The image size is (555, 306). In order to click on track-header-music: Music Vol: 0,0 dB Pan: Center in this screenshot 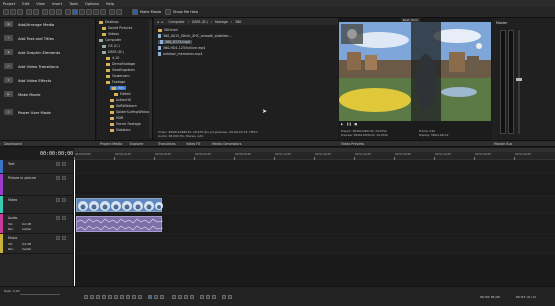, I will do `click(37, 244)`.